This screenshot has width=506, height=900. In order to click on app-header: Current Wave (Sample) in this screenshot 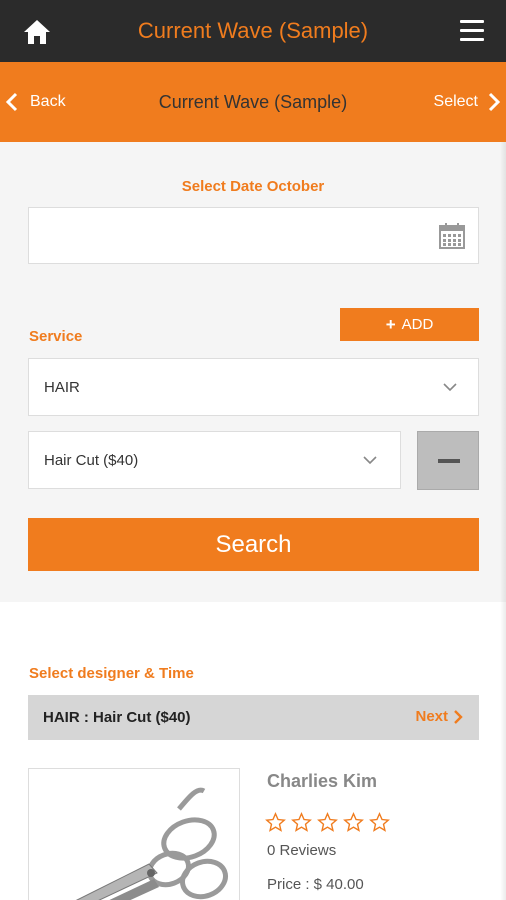, I will do `click(253, 31)`.